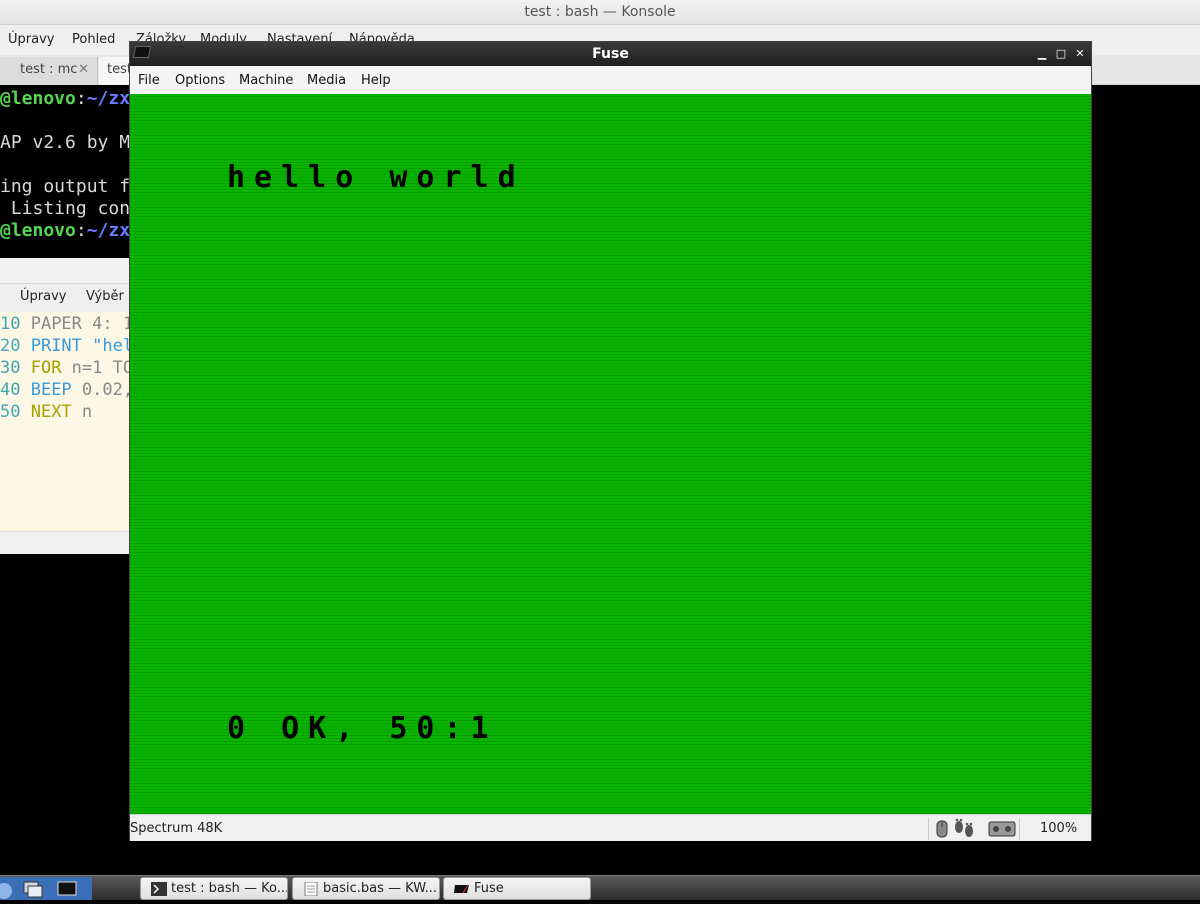 This screenshot has height=904, width=1200. Describe the element at coordinates (376, 80) in the screenshot. I see `menu-help: Help` at that location.